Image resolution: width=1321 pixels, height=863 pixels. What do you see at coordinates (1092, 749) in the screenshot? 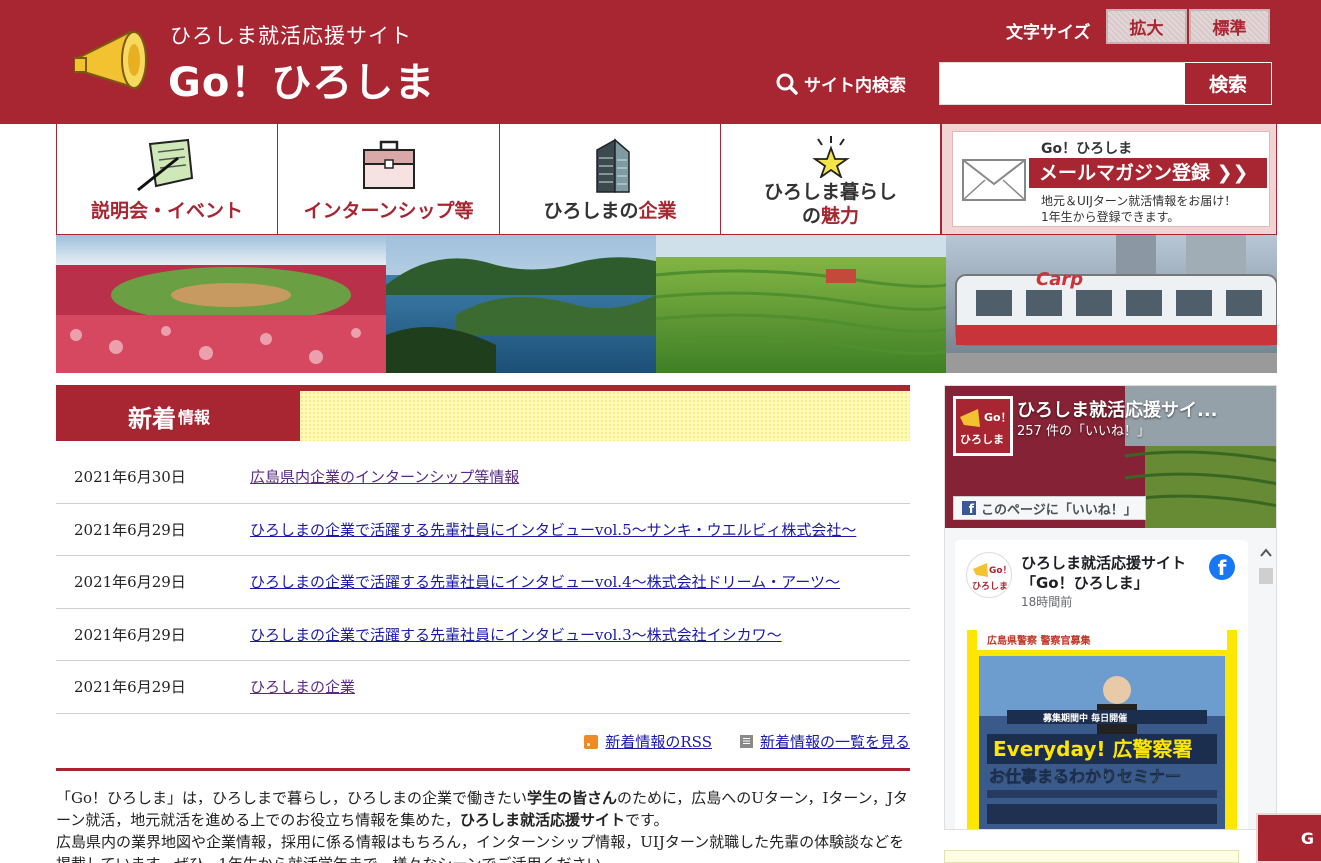
I see `post-image-title: Everyday! 広警察署` at bounding box center [1092, 749].